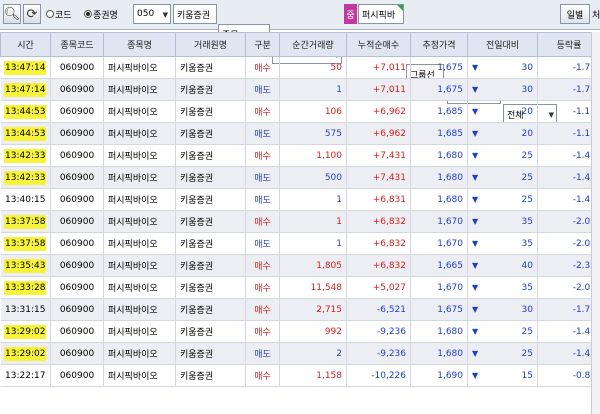 The width and height of the screenshot is (600, 414). I want to click on cum-cell: +6,832, so click(378, 265).